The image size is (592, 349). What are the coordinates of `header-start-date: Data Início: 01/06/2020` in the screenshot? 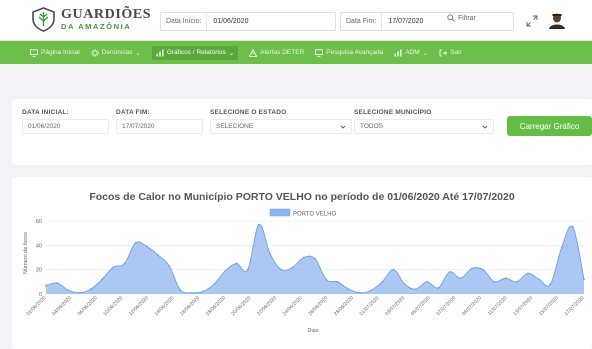 It's located at (248, 21).